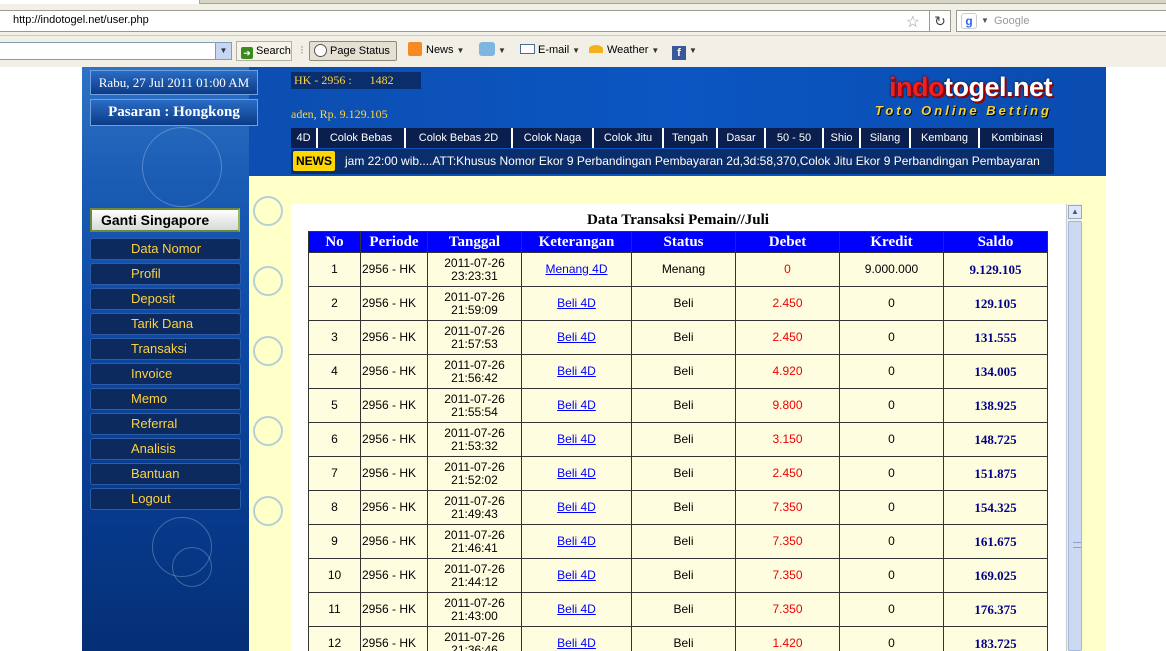  What do you see at coordinates (691, 138) in the screenshot?
I see `game-tab-tengah: Tengah` at bounding box center [691, 138].